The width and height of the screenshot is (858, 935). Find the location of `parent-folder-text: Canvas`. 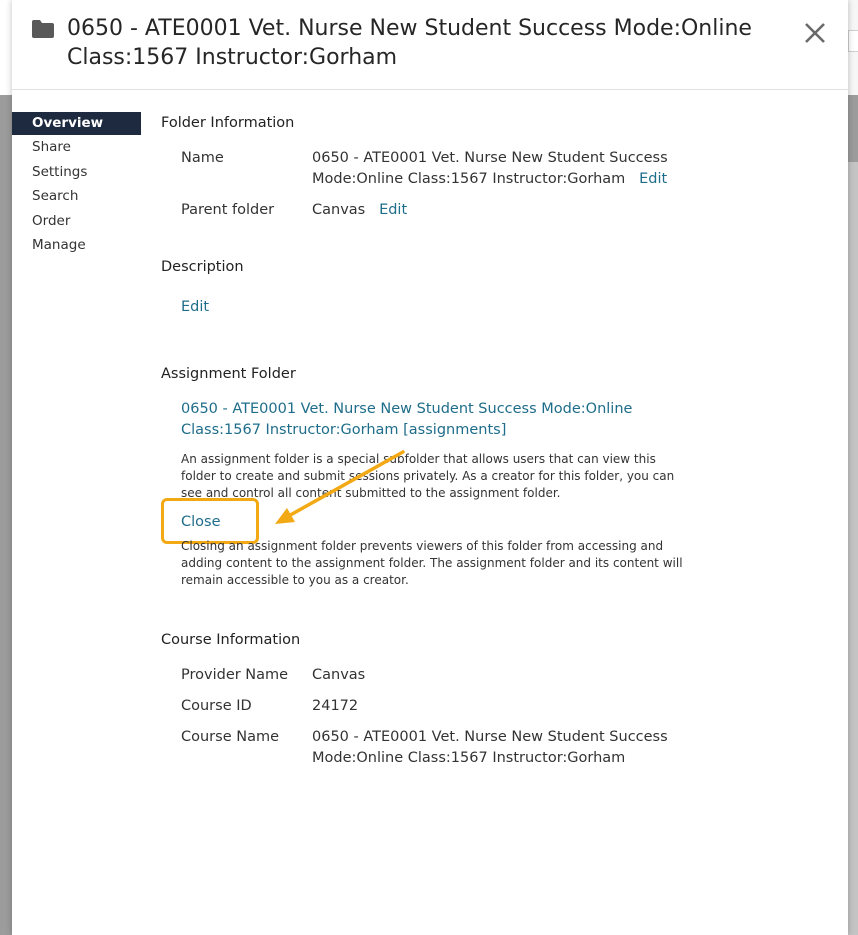

parent-folder-text: Canvas is located at coordinates (339, 210).